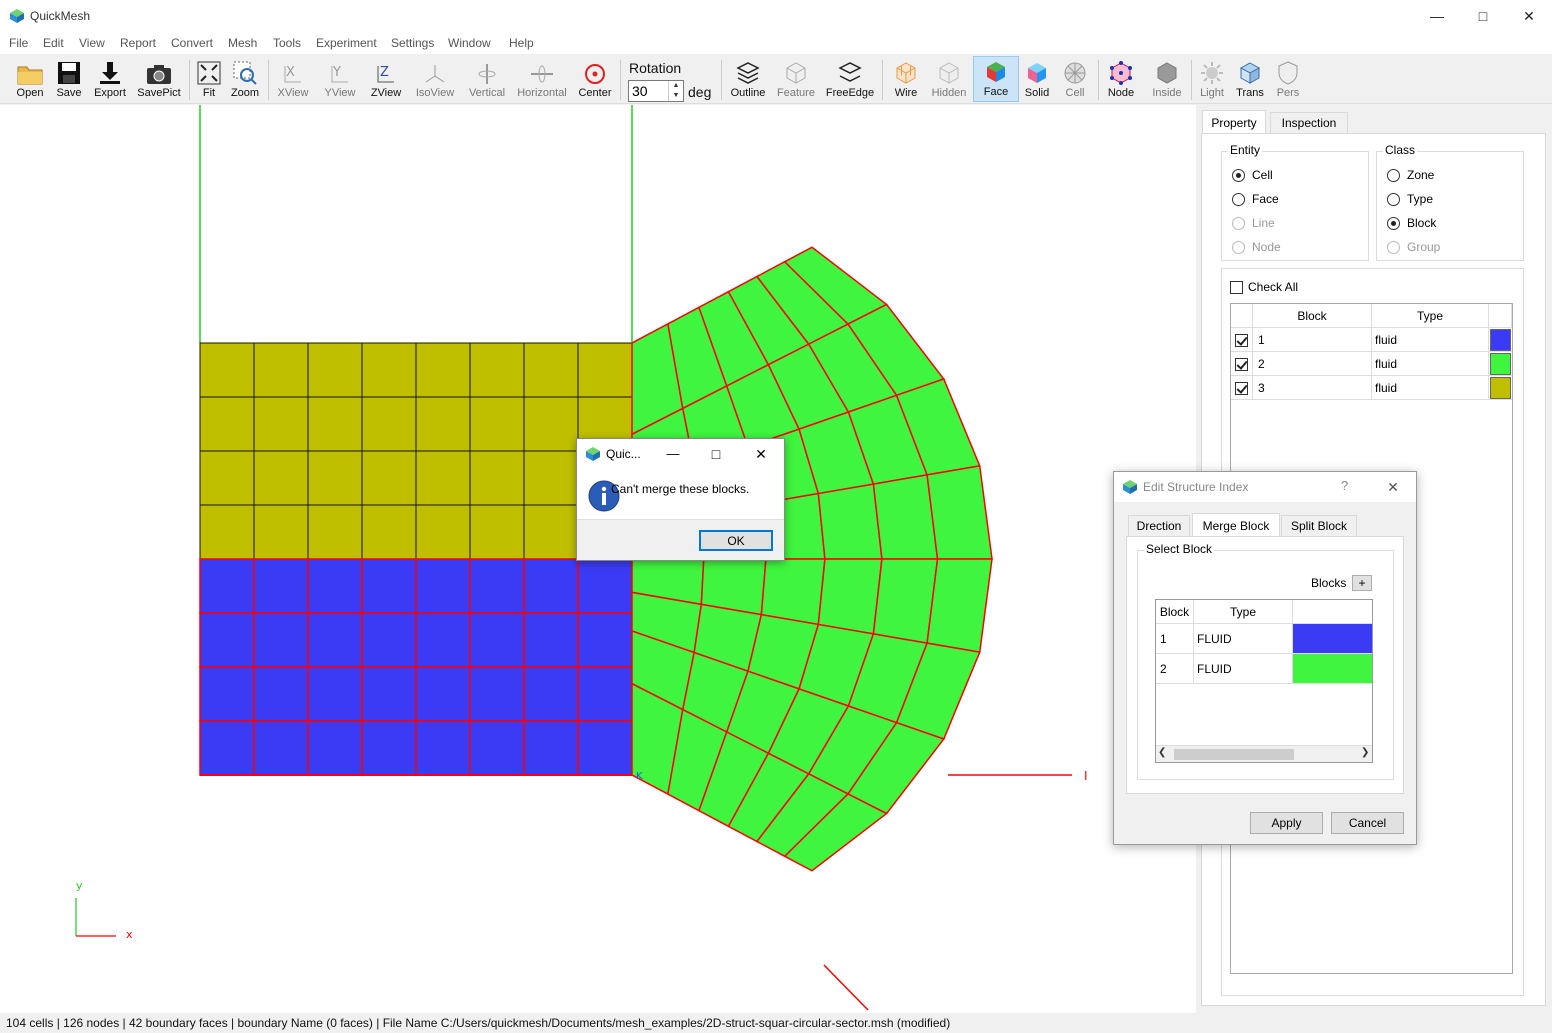 This screenshot has width=1552, height=1033. Describe the element at coordinates (542, 79) in the screenshot. I see `horizontal-button: Horizontal` at that location.